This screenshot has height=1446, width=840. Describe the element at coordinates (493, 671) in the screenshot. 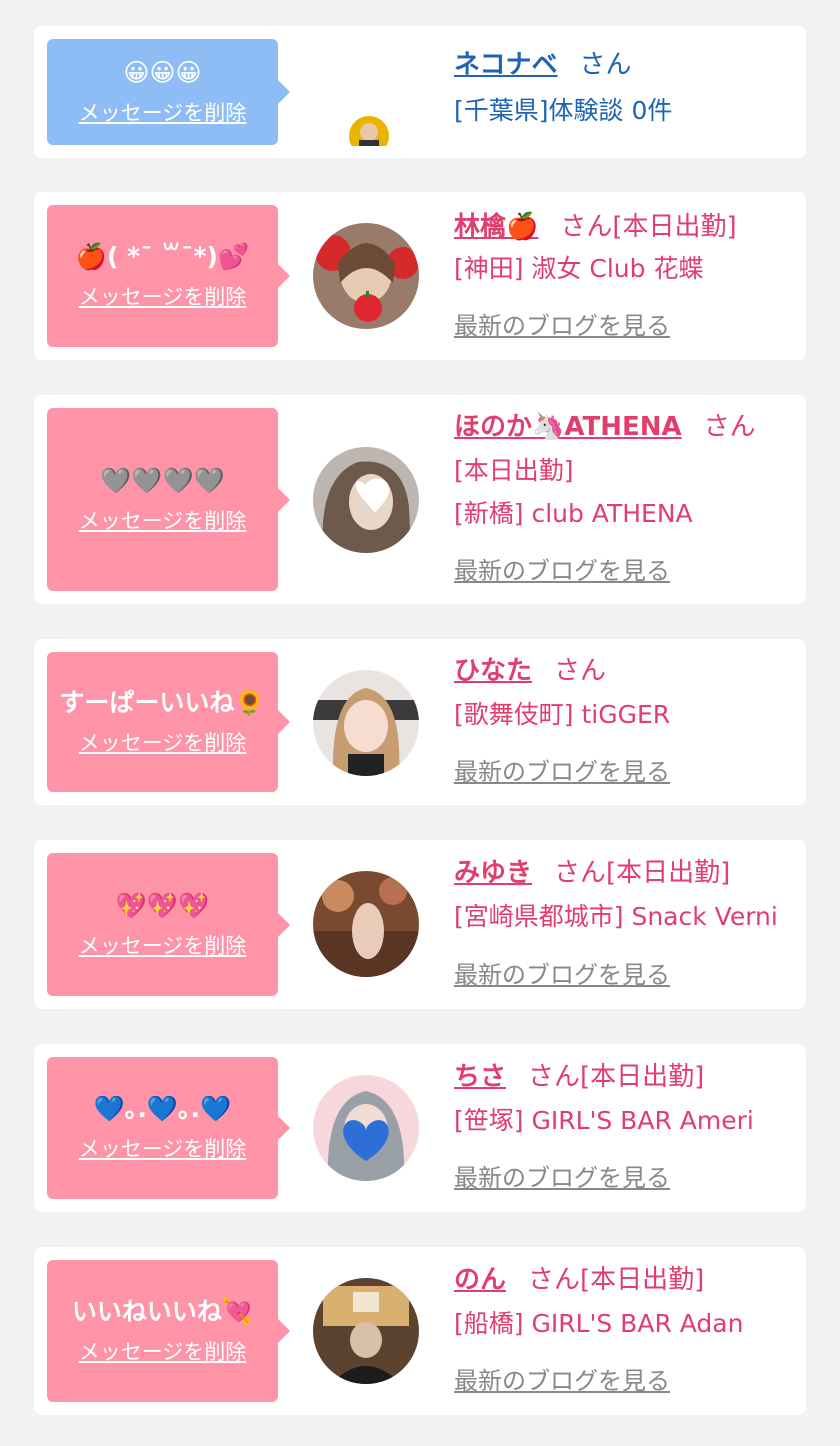

I see `user-name-link: ひなた` at that location.